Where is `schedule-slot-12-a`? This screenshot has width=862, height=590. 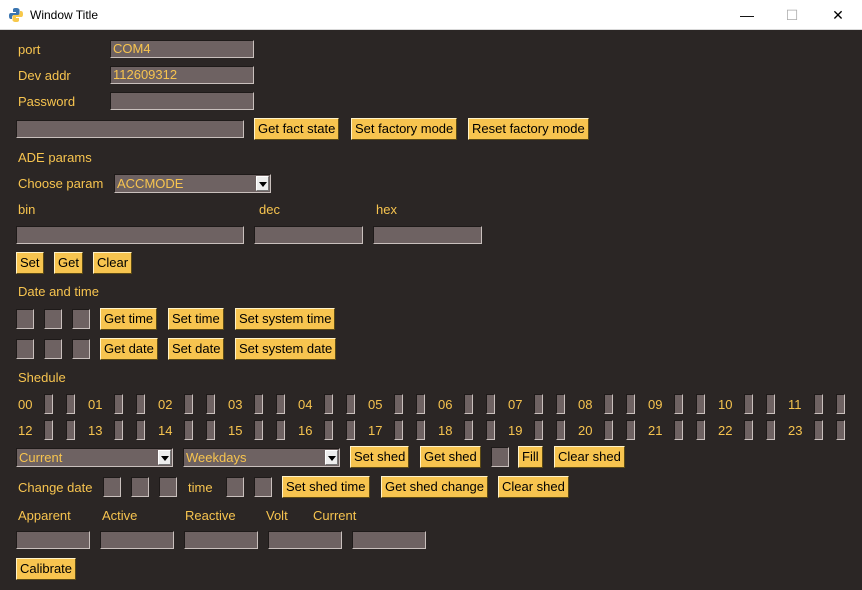 schedule-slot-12-a is located at coordinates (48, 430).